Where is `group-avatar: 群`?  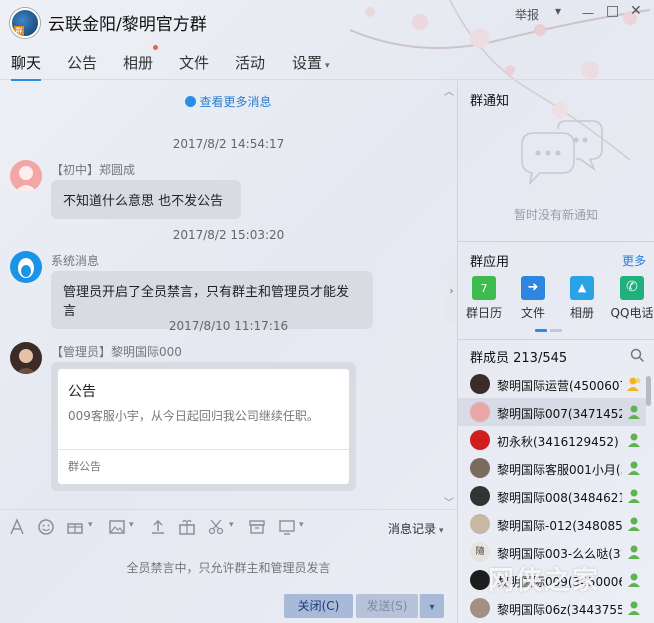 group-avatar: 群 is located at coordinates (25, 23).